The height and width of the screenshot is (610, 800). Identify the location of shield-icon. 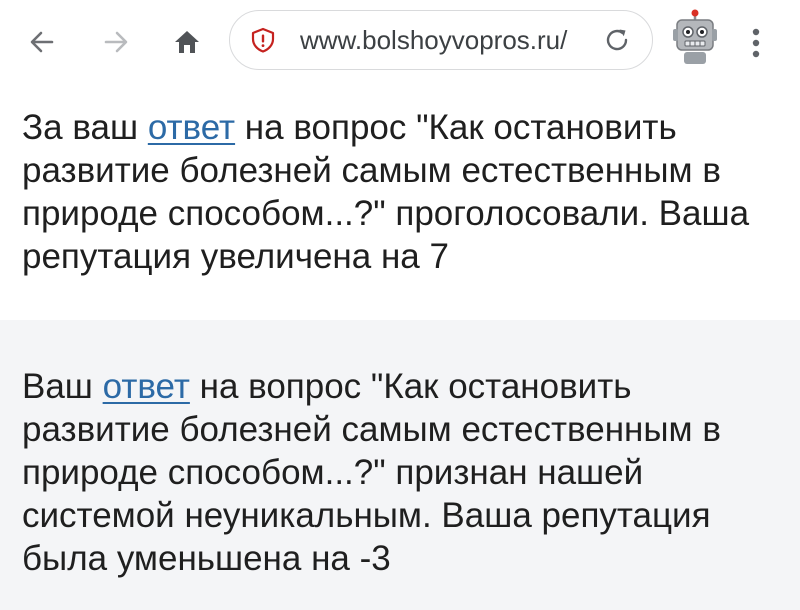
(263, 40).